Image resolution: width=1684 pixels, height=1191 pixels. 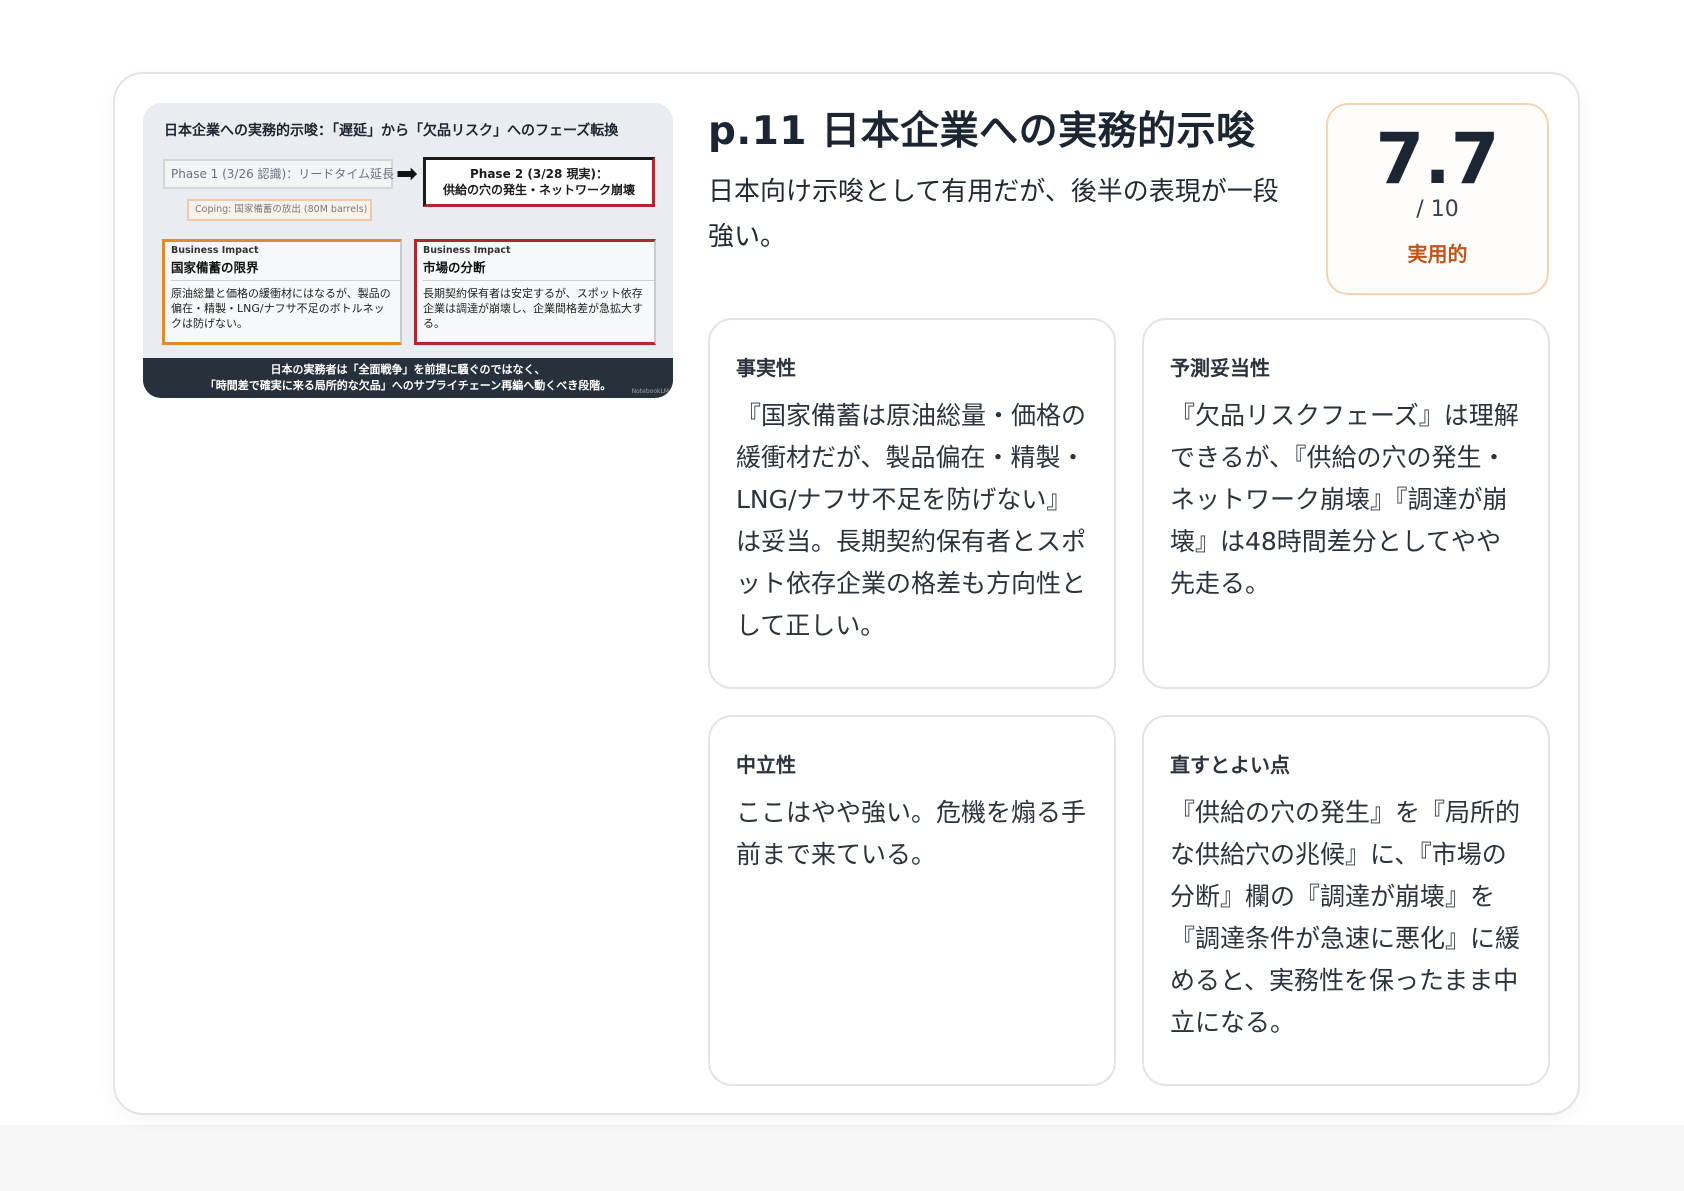 What do you see at coordinates (391, 131) in the screenshot?
I see `slide-title: 日本企業への実務的示唆：「遅延」から「欠品リスク」へのフェーズ転換` at bounding box center [391, 131].